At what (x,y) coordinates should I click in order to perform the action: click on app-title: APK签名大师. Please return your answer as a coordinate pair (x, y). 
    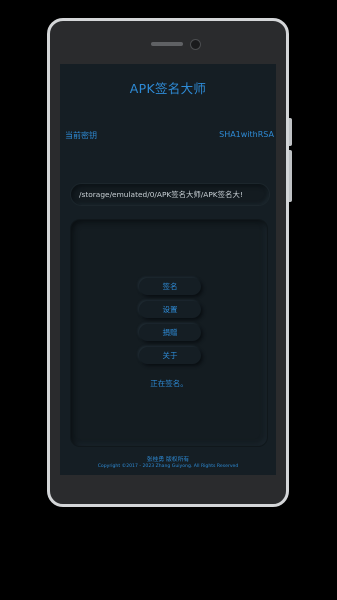
    Looking at the image, I should click on (168, 88).